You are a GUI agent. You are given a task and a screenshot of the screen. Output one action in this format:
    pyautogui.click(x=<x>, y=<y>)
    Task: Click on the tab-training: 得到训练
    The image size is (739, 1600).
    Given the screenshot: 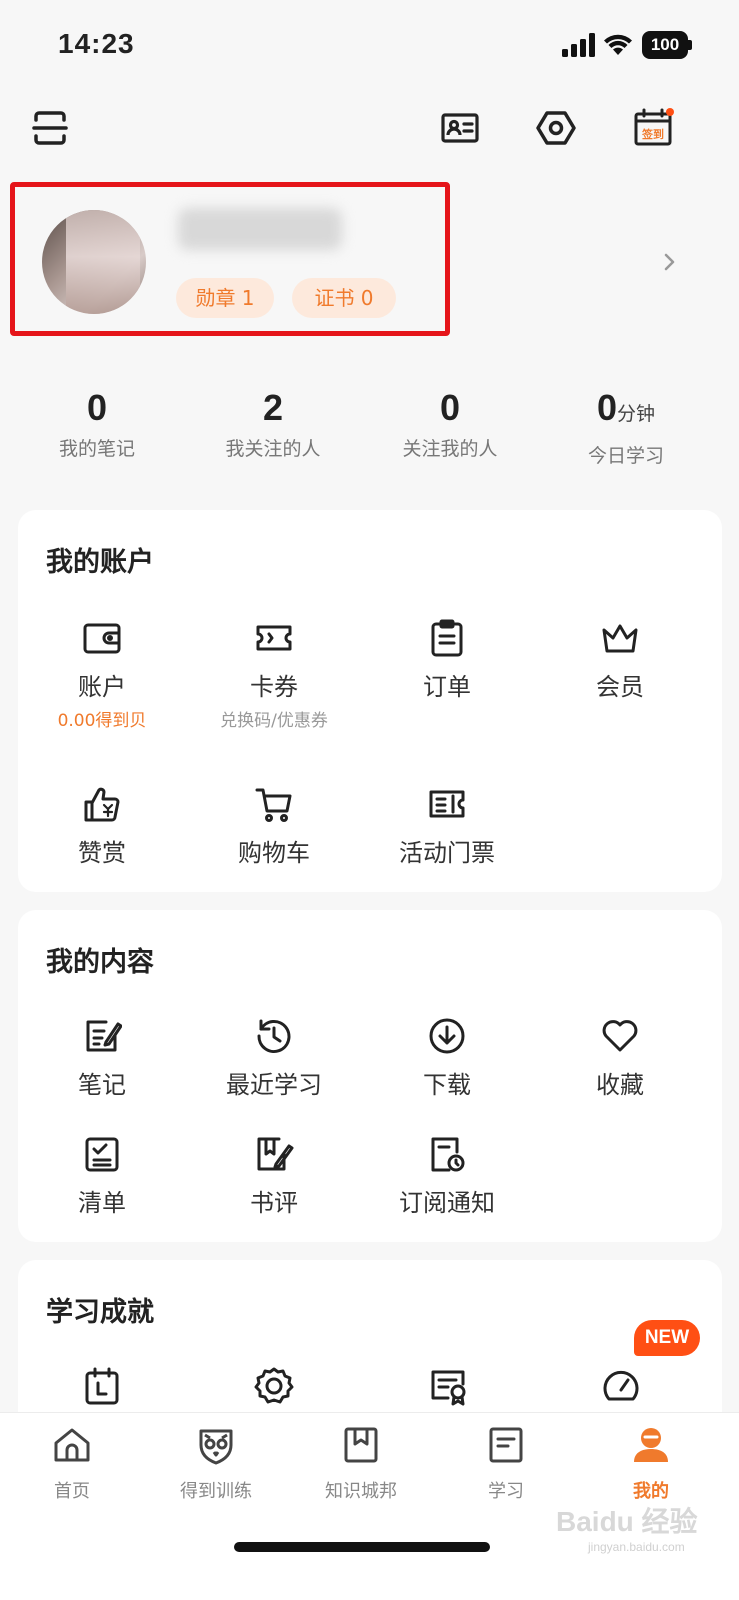 What is the action you would take?
    pyautogui.click(x=216, y=1464)
    